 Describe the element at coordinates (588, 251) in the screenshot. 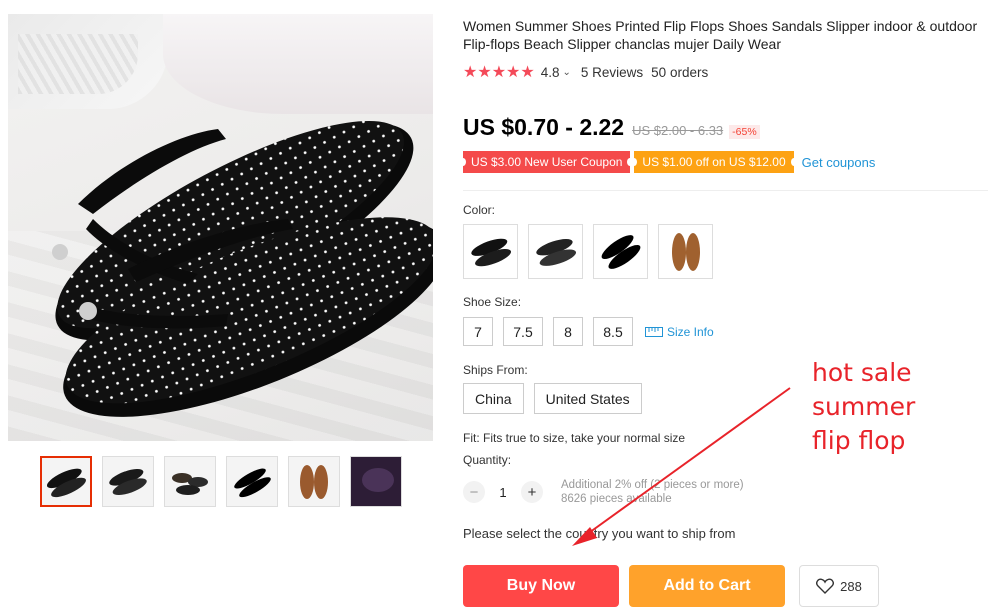

I see `color-options` at that location.